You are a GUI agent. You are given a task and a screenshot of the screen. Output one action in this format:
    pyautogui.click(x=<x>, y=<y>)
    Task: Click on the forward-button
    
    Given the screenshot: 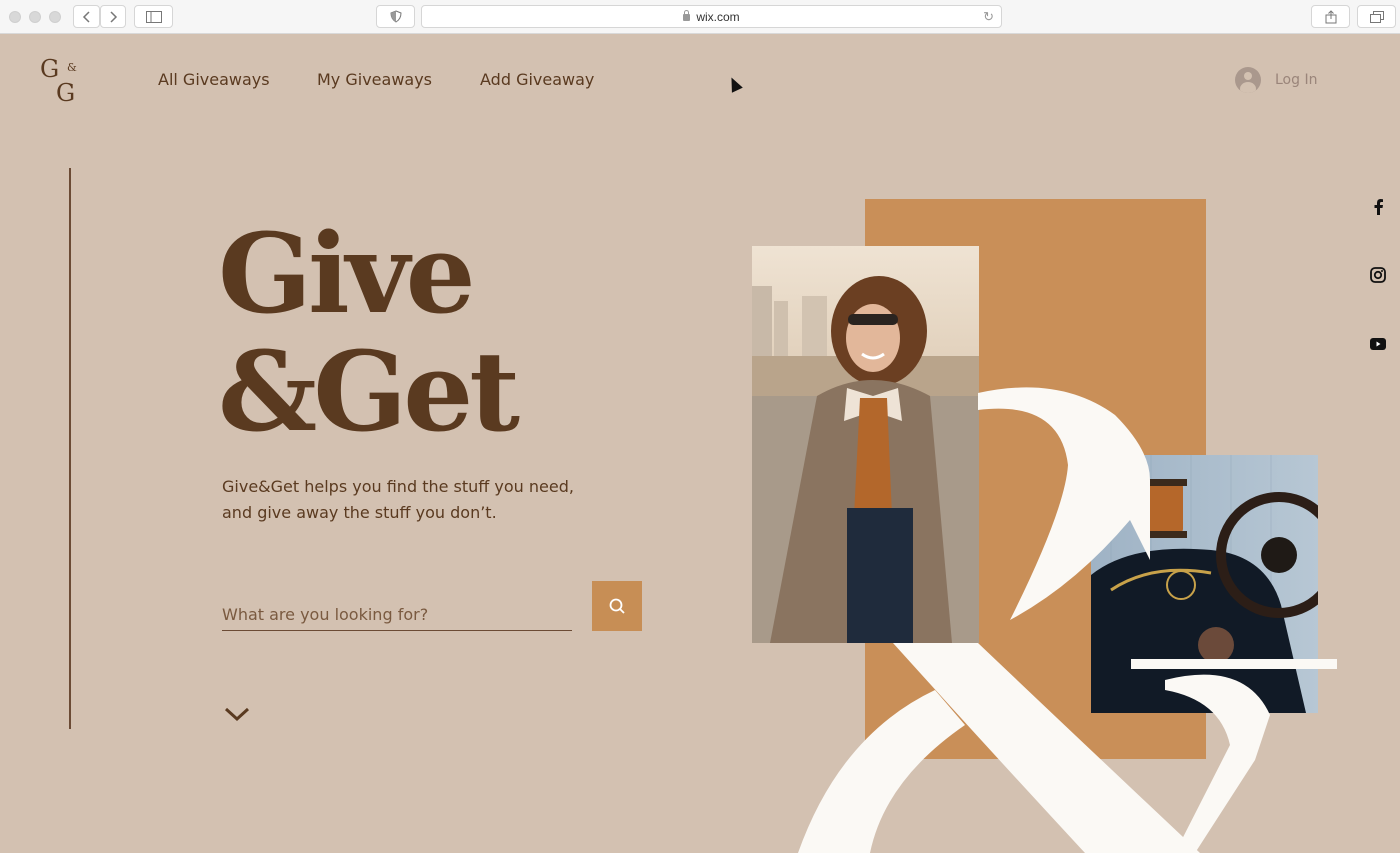 What is the action you would take?
    pyautogui.click(x=113, y=16)
    